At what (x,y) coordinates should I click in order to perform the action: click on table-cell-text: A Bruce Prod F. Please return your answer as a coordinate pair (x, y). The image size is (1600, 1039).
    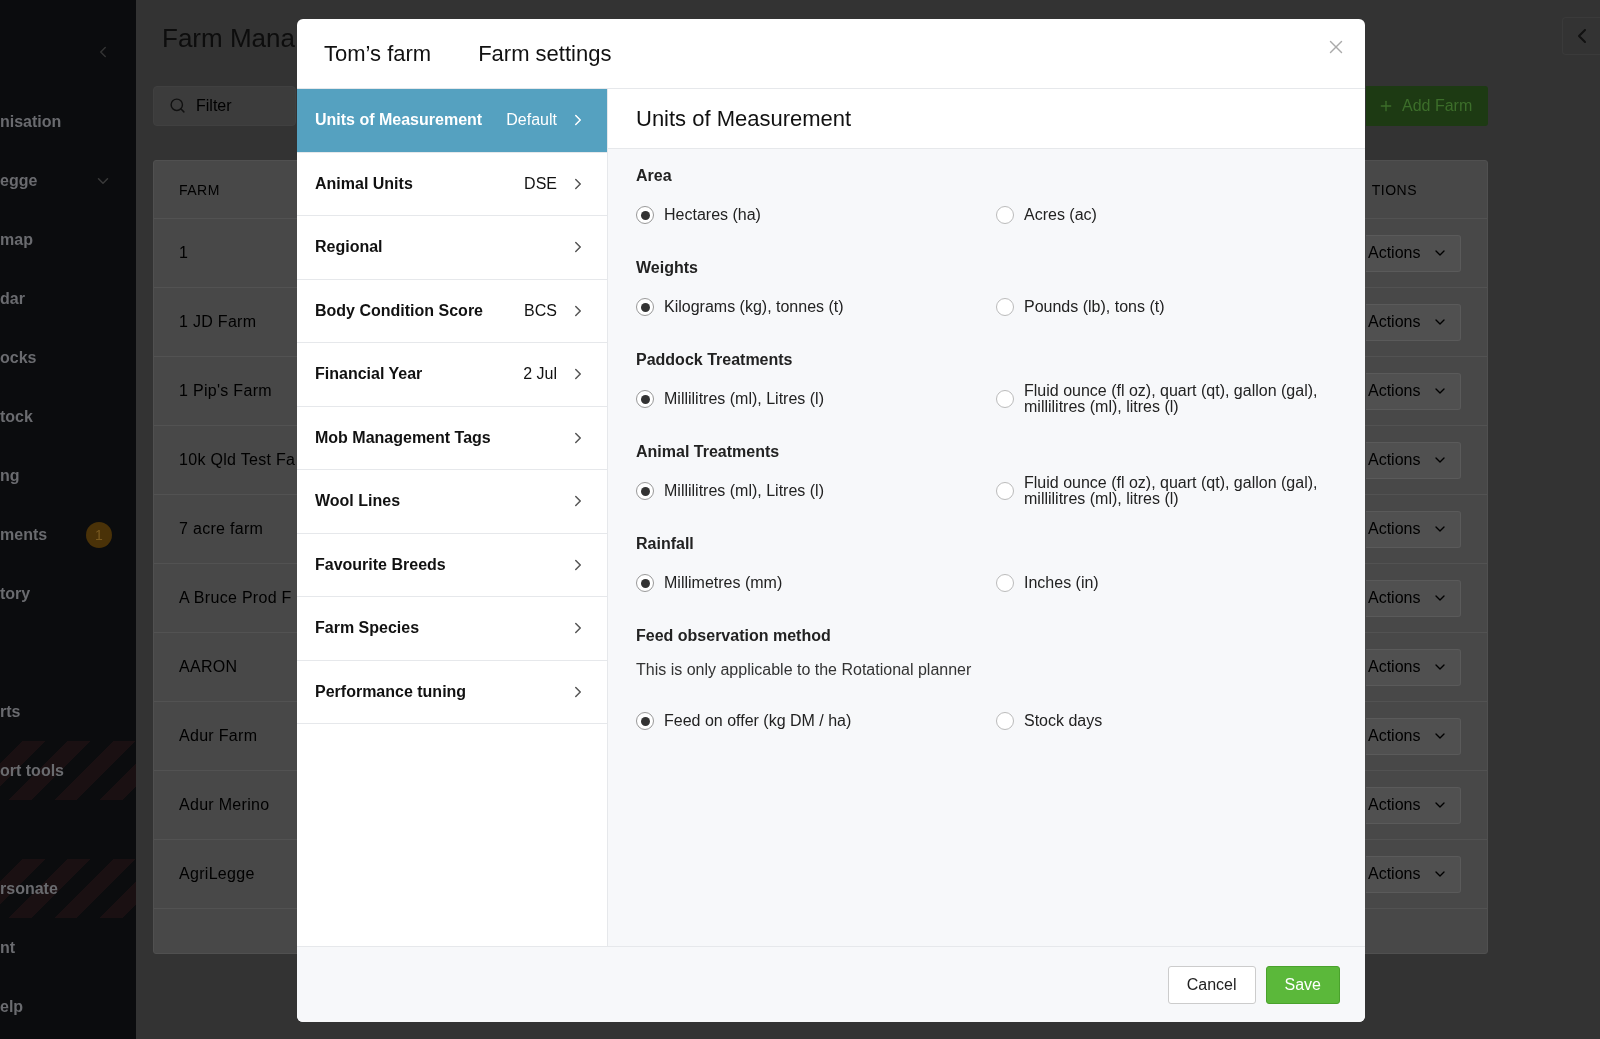
    Looking at the image, I should click on (235, 598).